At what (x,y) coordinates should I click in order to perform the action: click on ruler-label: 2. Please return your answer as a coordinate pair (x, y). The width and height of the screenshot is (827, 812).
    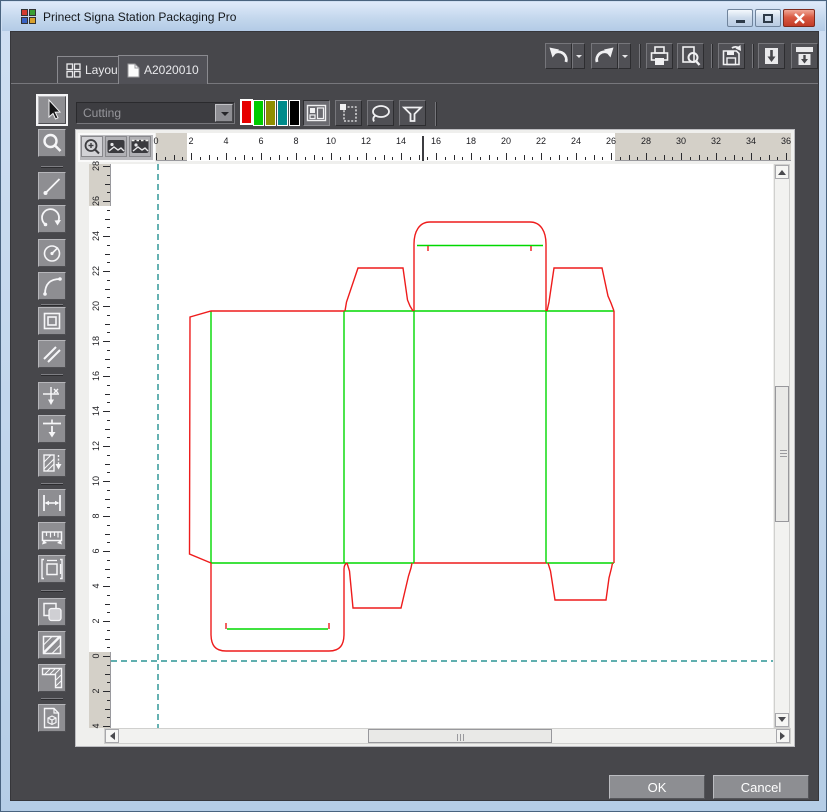
    Looking at the image, I should click on (191, 141).